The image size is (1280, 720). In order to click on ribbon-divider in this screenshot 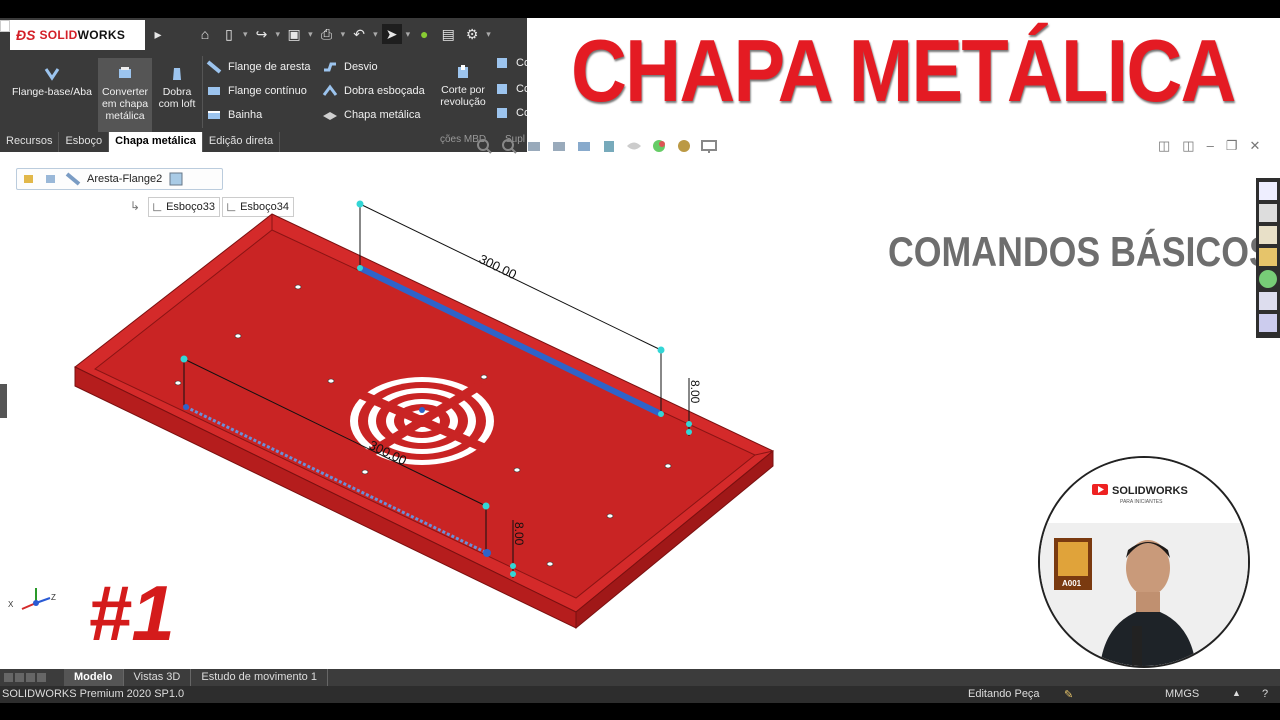, I will do `click(202, 92)`.